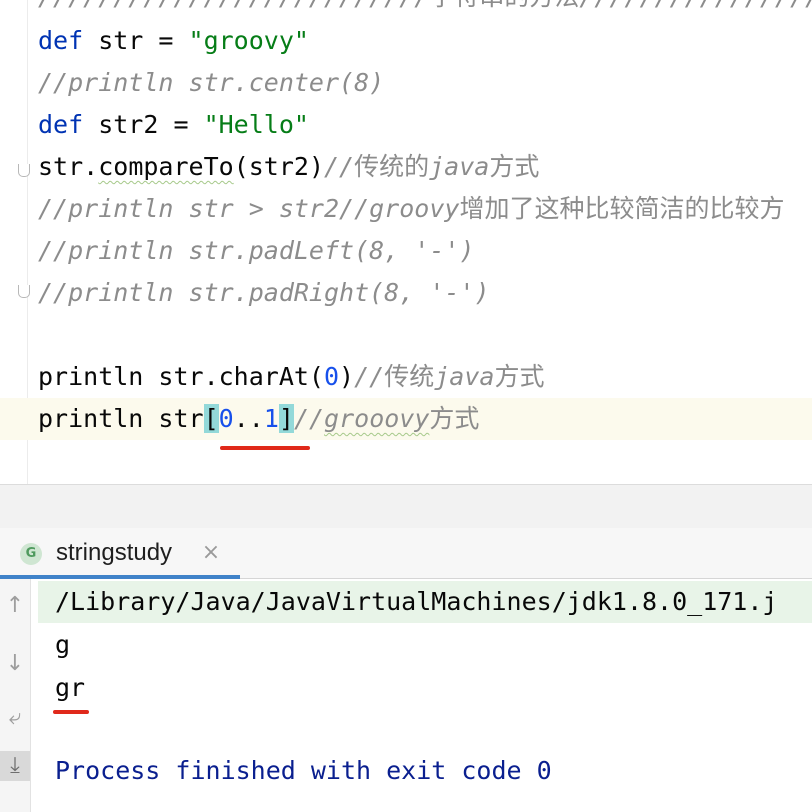  I want to click on up-arrow-icon: ↑, so click(15, 606).